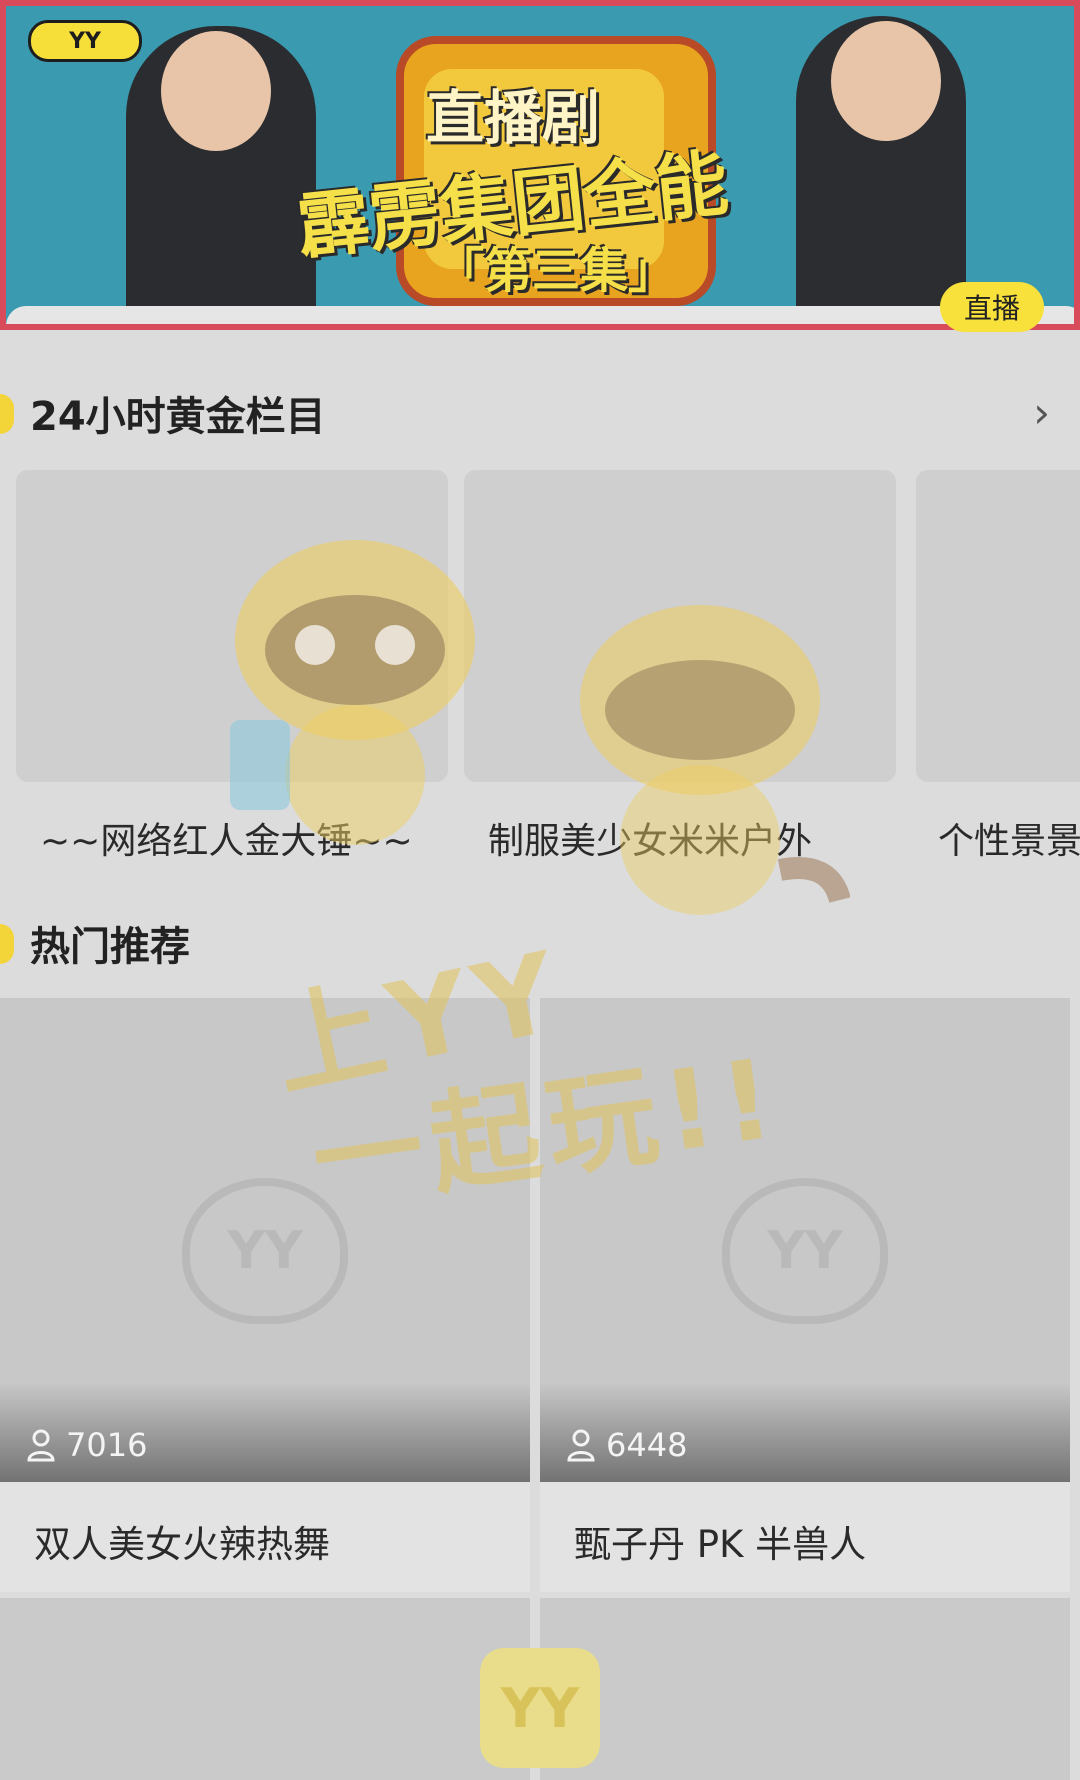  I want to click on yy-app-icon: YY, so click(540, 1708).